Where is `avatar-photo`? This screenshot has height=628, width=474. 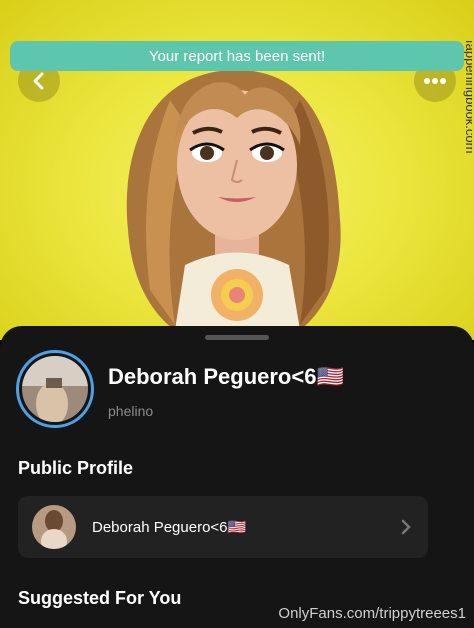 avatar-photo is located at coordinates (55, 389).